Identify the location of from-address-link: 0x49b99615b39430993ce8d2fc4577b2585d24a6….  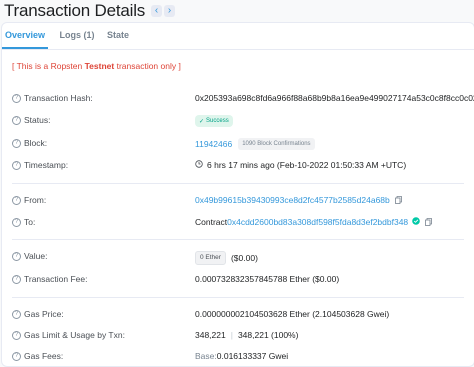
(292, 200).